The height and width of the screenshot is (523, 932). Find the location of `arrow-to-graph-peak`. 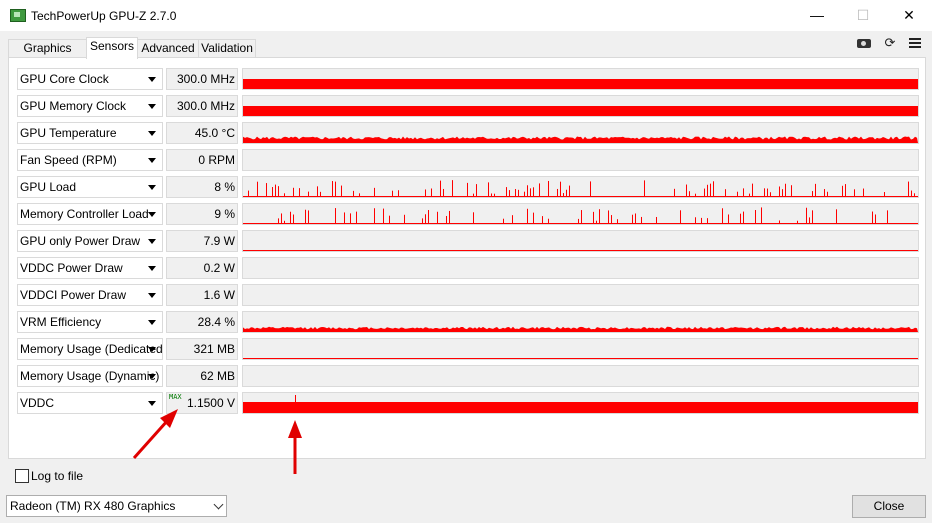

arrow-to-graph-peak is located at coordinates (295, 447).